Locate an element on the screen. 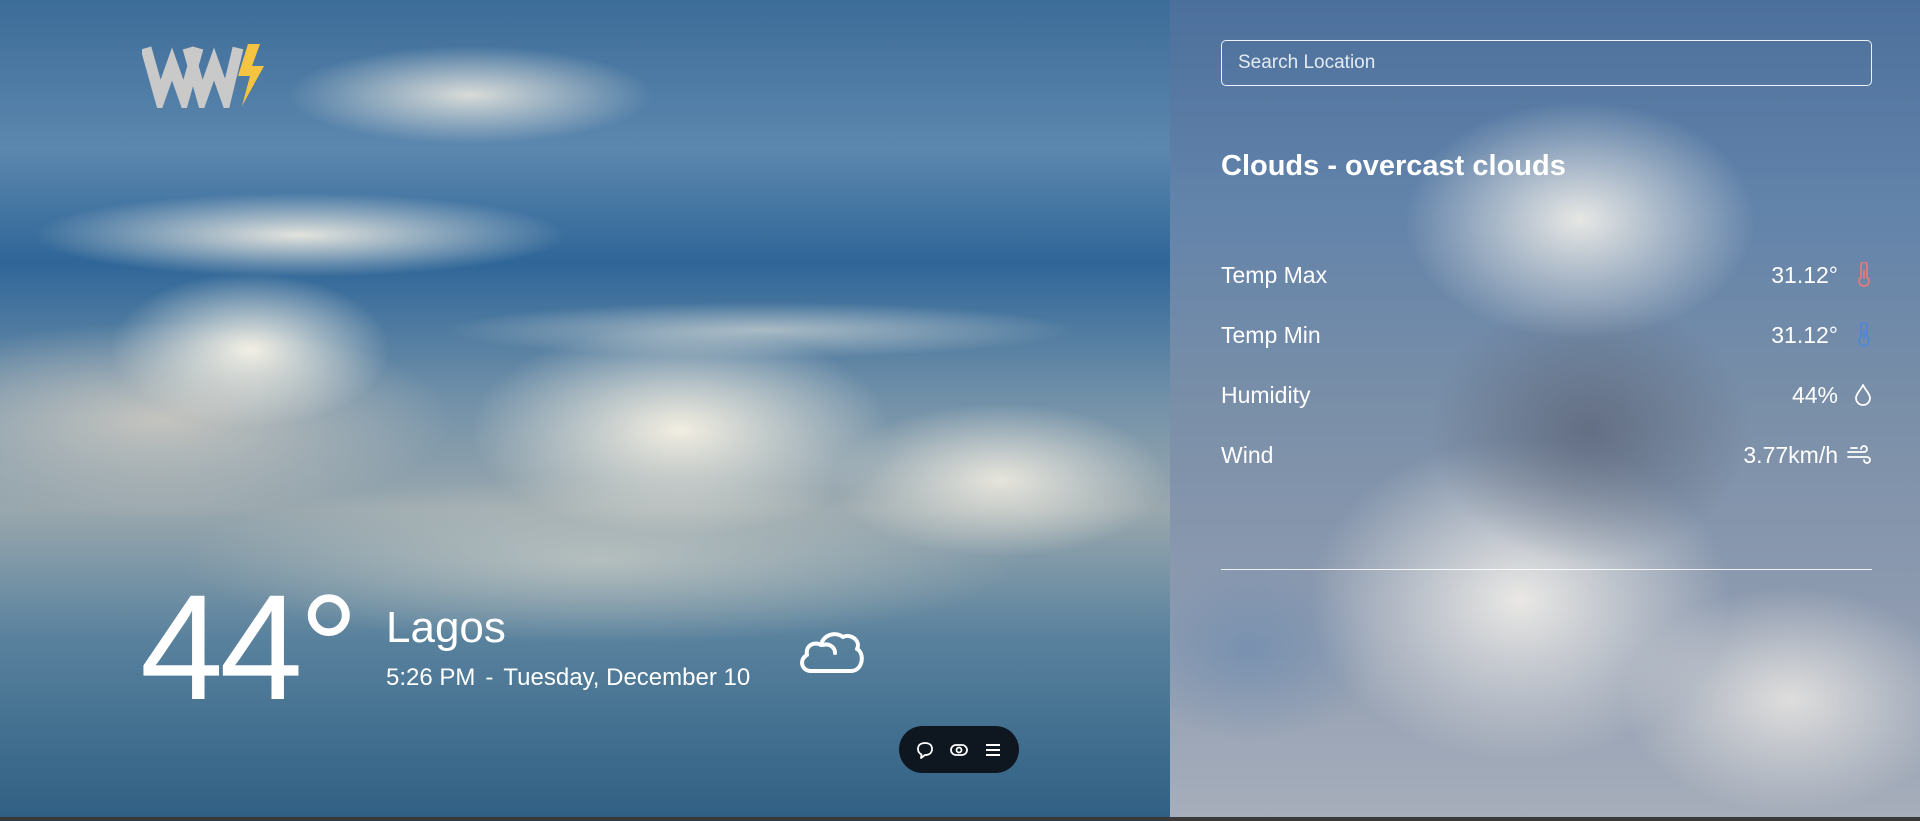 The width and height of the screenshot is (1920, 821). current-time: 5:26 PM is located at coordinates (431, 677).